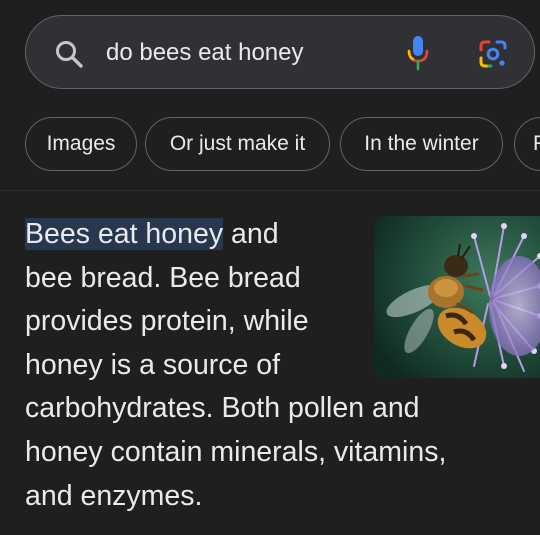 The height and width of the screenshot is (535, 540). Describe the element at coordinates (81, 144) in the screenshot. I see `chip-images: Images` at that location.